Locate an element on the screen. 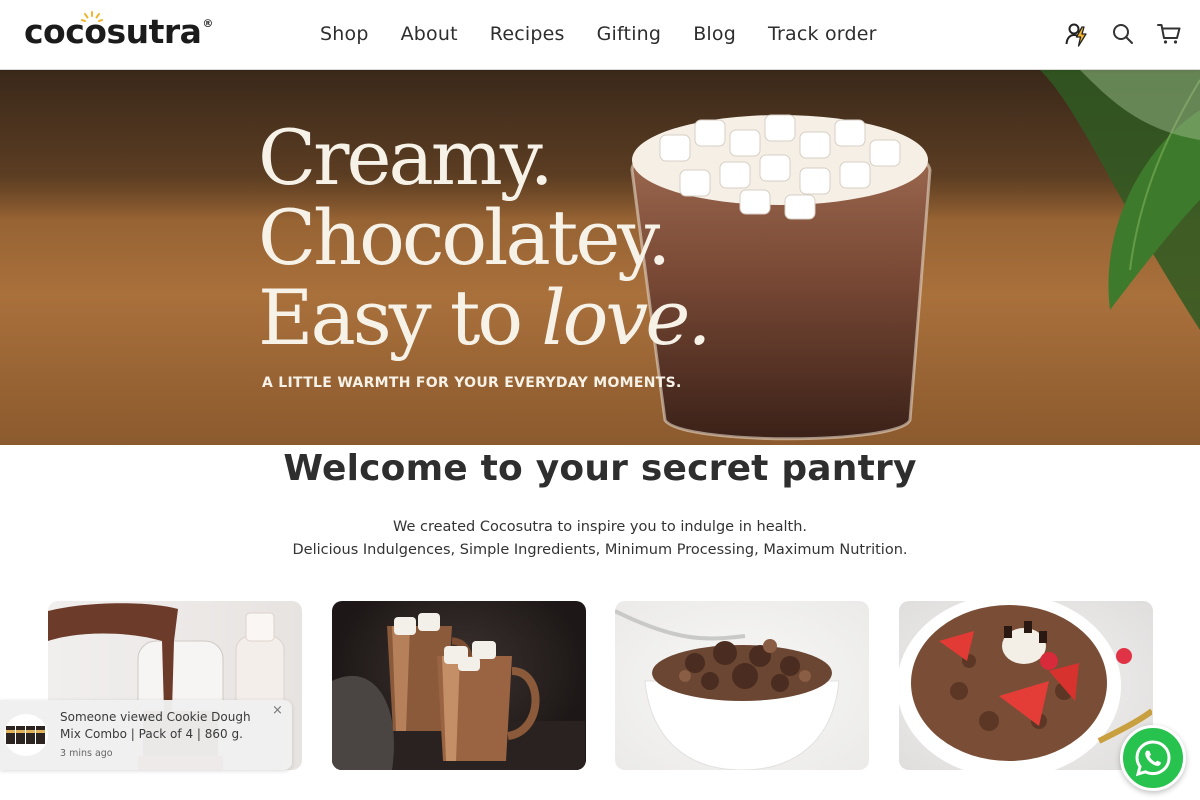 This screenshot has height=800, width=1200. chocolate-granola-bowl-card is located at coordinates (742, 685).